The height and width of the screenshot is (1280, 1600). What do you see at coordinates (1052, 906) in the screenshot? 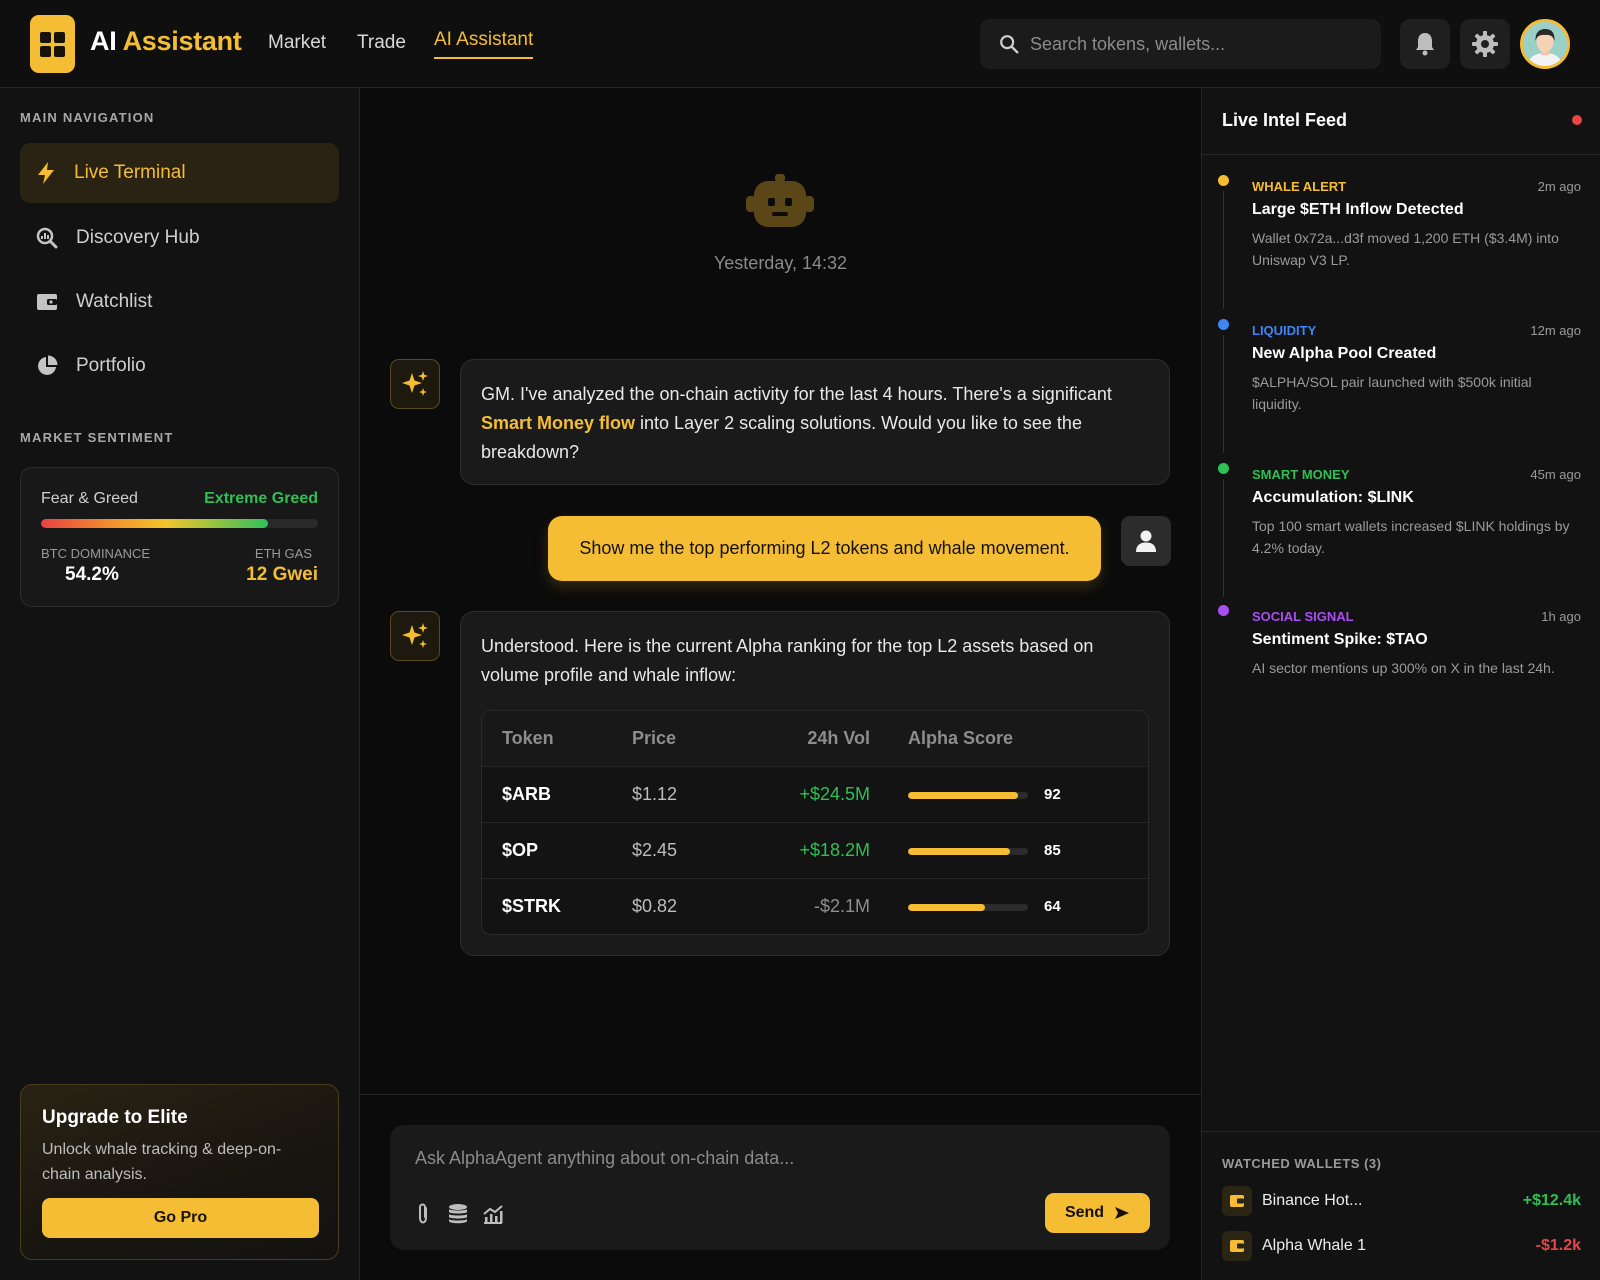
I see `row-score: 64` at bounding box center [1052, 906].